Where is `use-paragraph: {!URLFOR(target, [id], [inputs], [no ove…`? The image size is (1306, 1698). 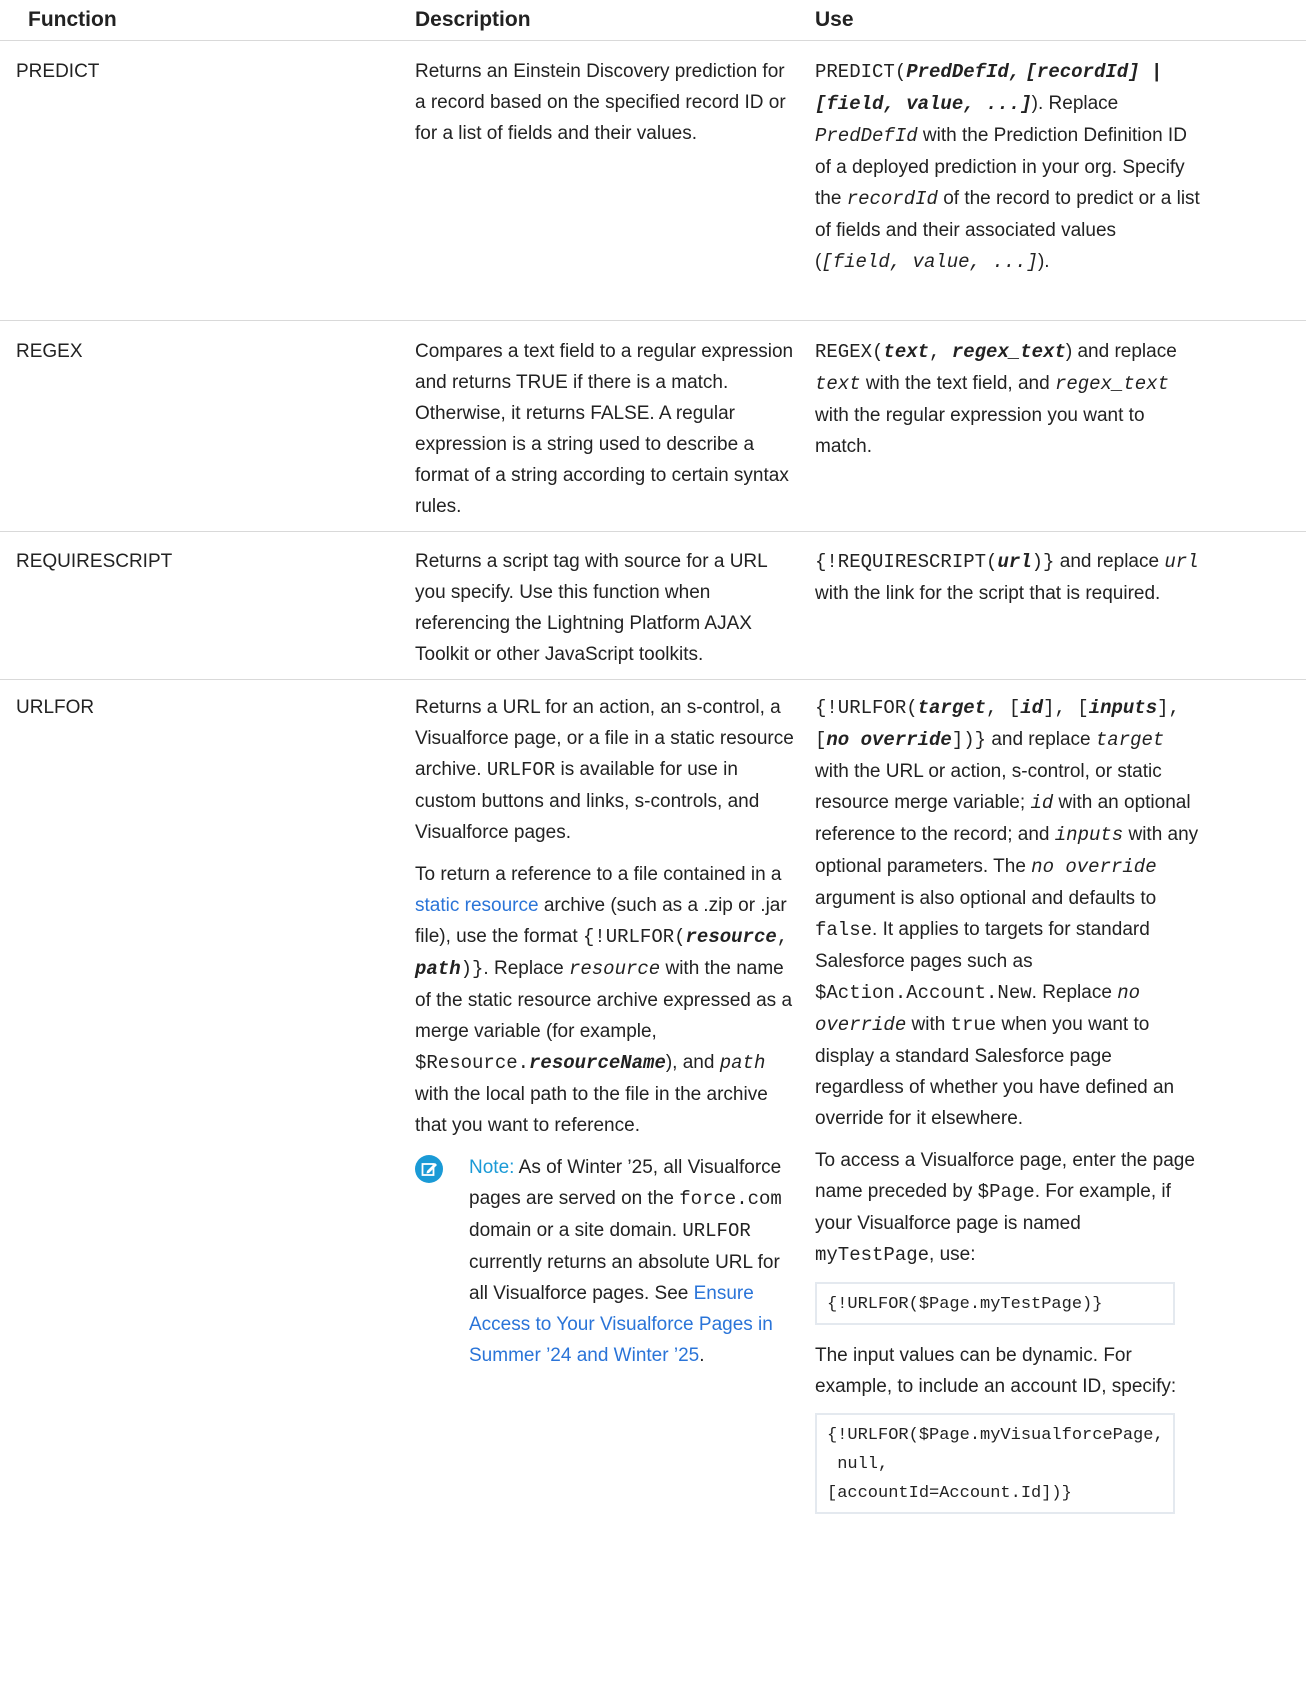 use-paragraph: {!URLFOR(target, [id], [inputs], [no ove… is located at coordinates (1007, 913).